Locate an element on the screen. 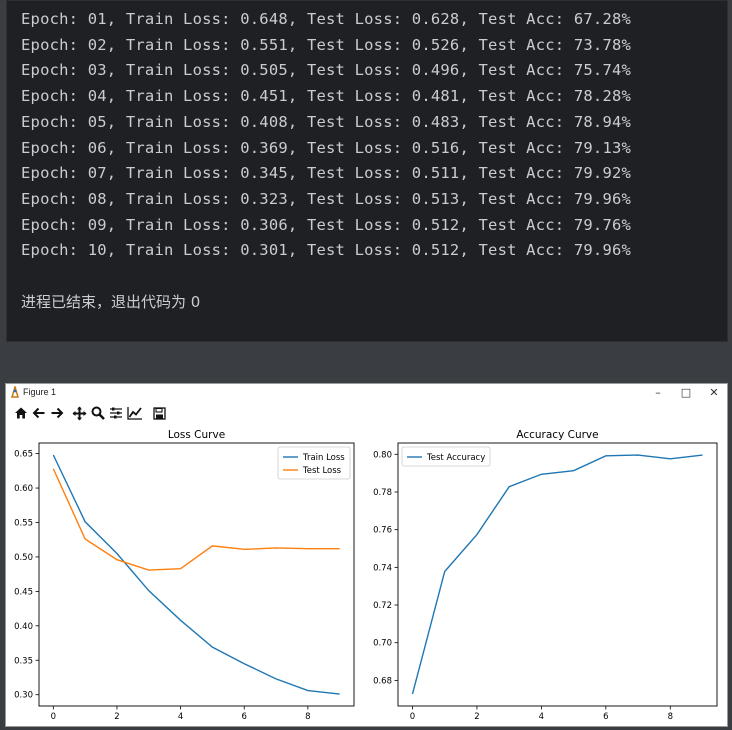  y-tick-label: 0.74 is located at coordinates (382, 568).